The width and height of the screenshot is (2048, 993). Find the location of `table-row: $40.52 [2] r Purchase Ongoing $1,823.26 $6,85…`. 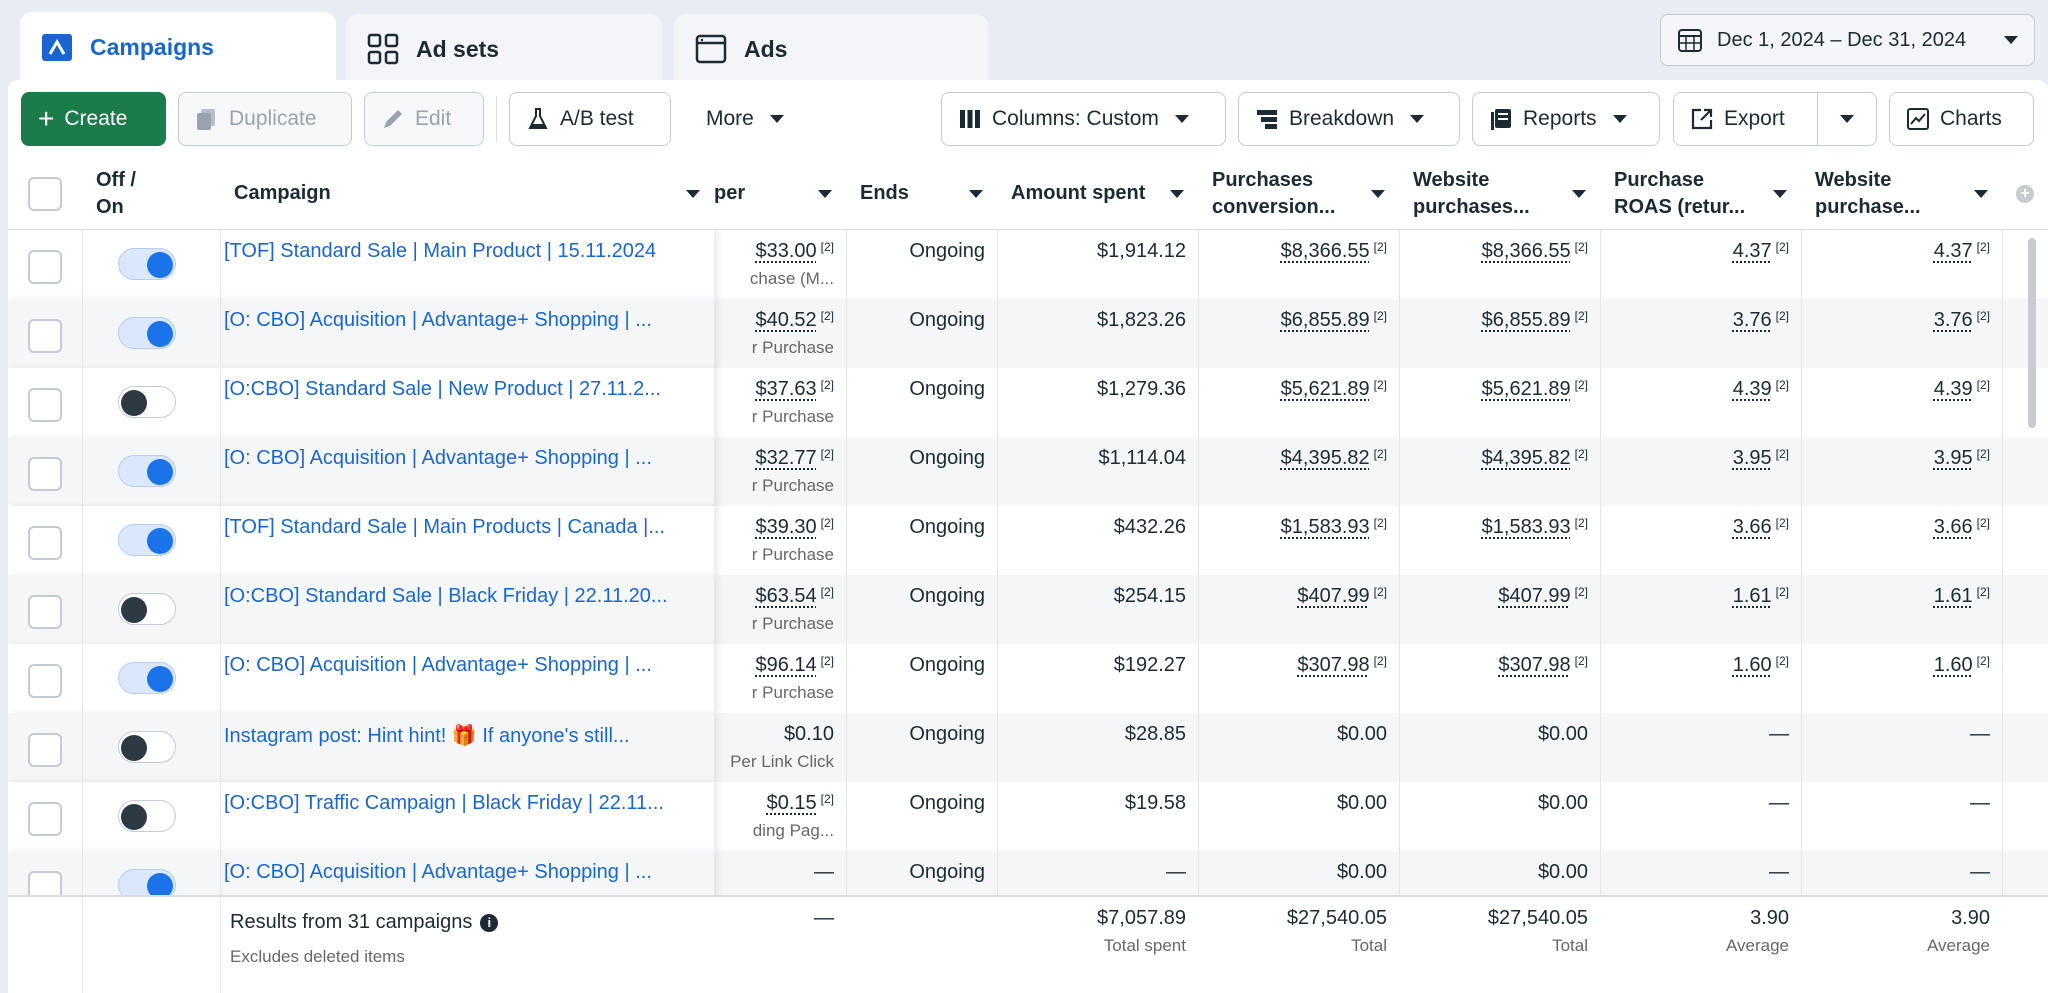

table-row: $40.52 [2] r Purchase Ongoing $1,823.26 $6,85… is located at coordinates (1028, 333).